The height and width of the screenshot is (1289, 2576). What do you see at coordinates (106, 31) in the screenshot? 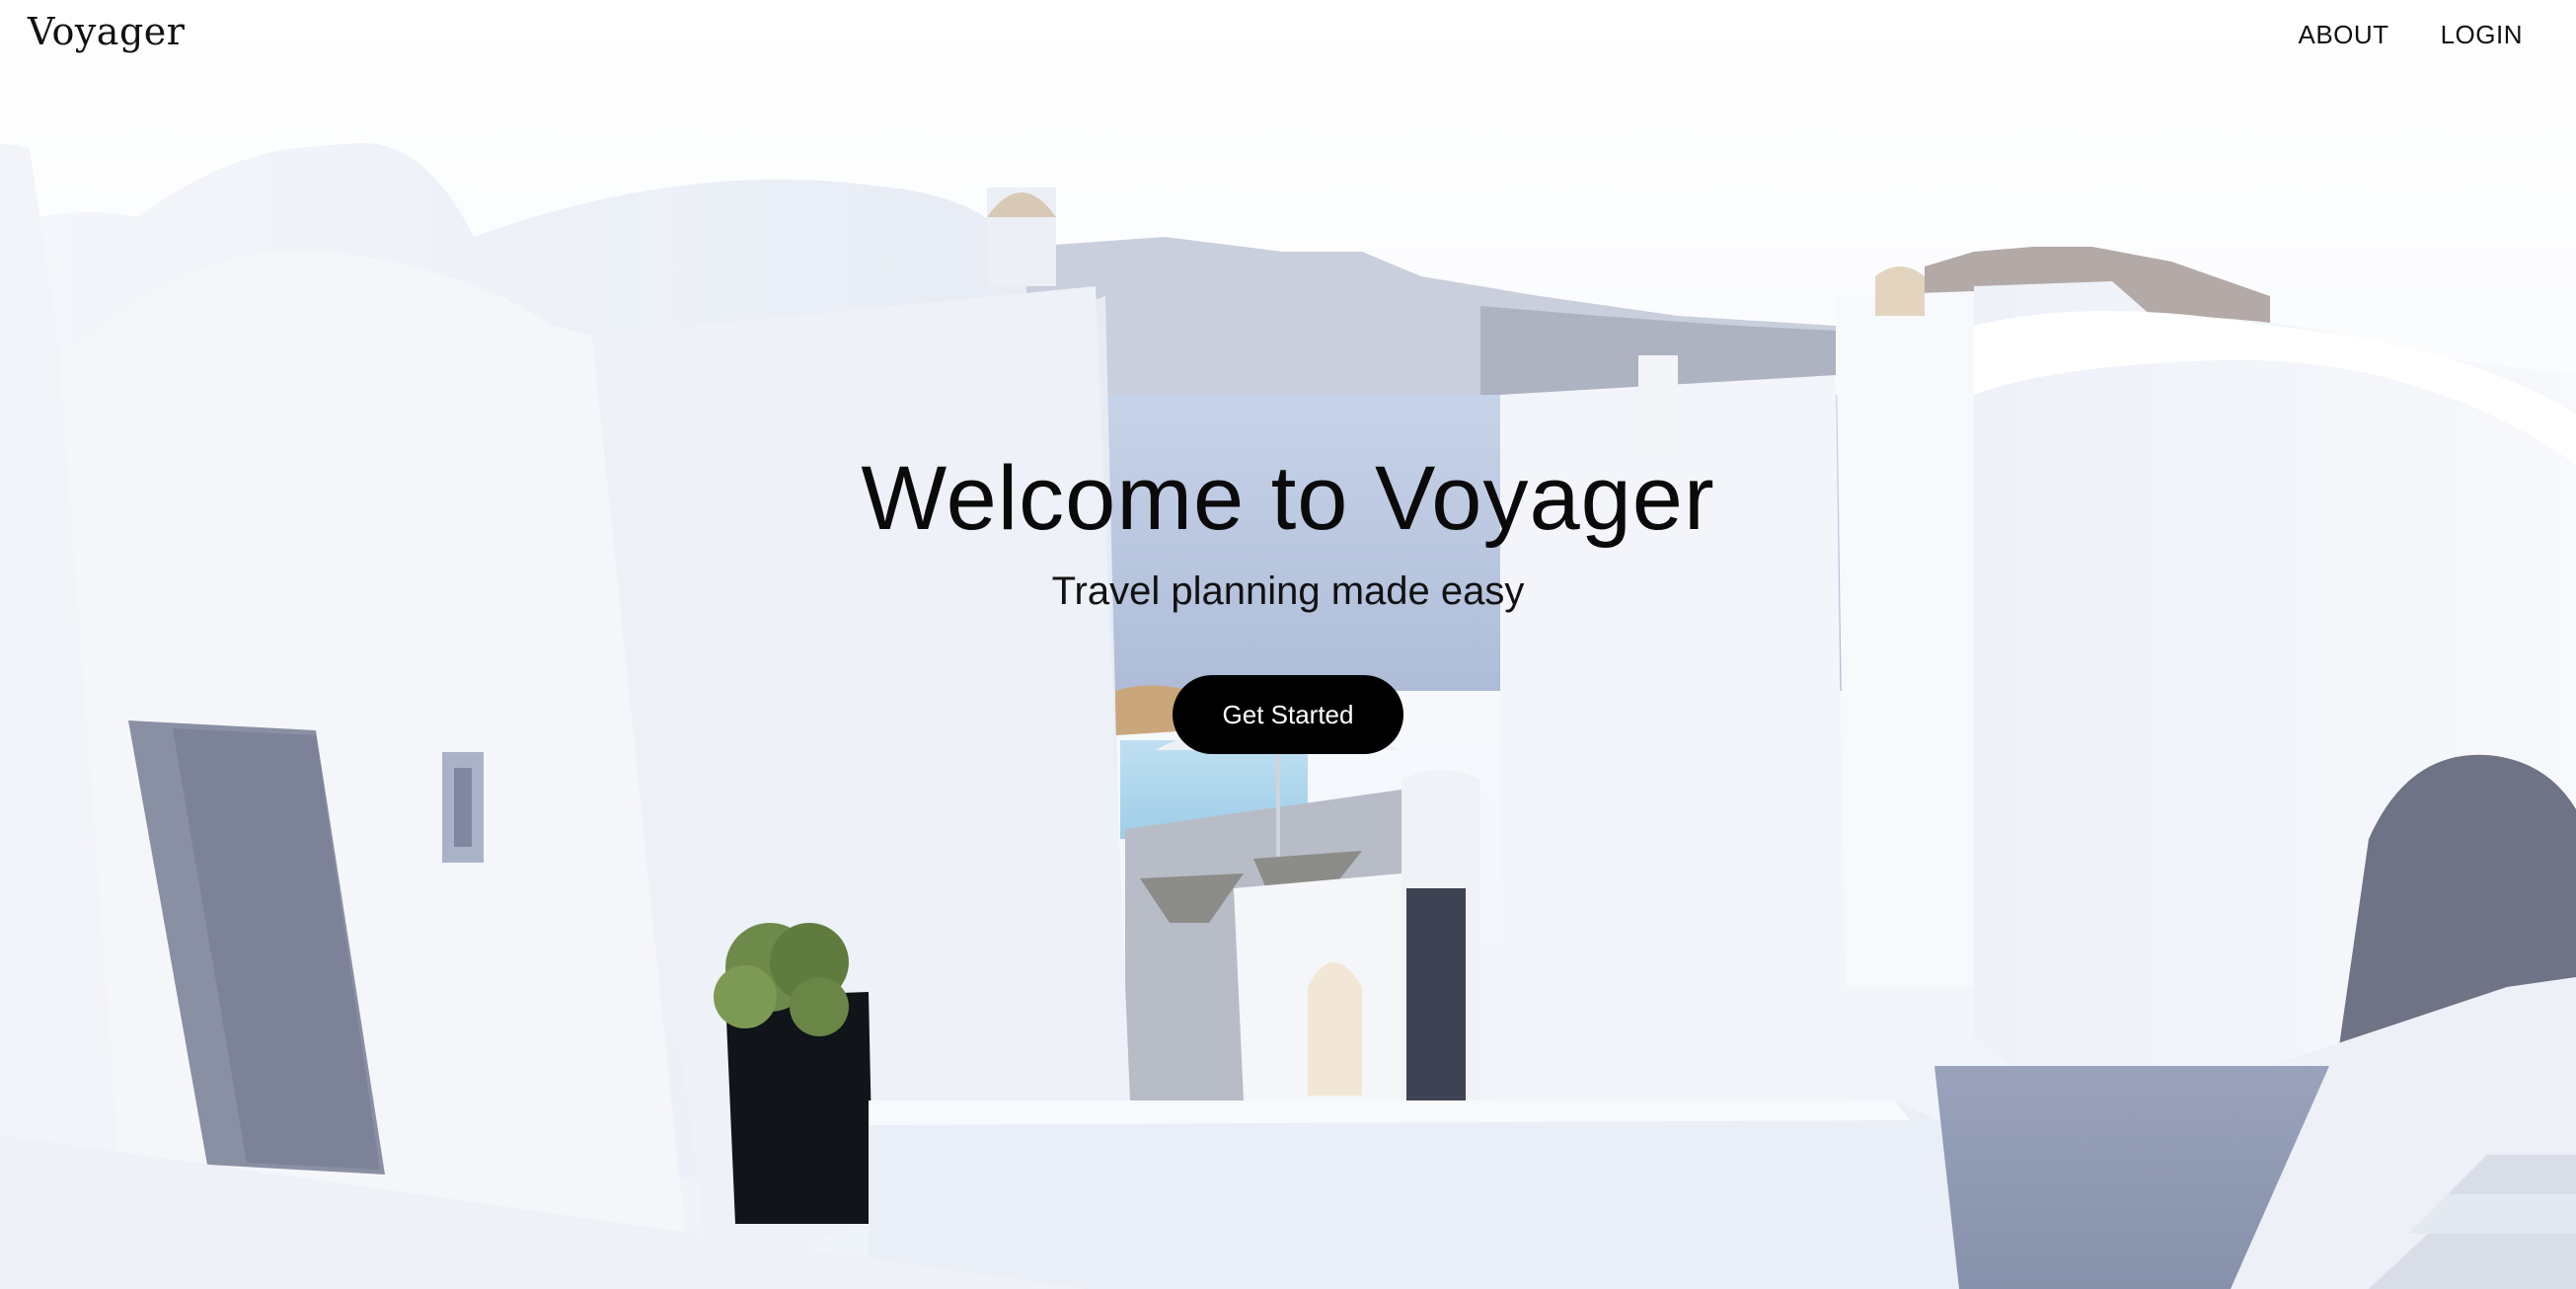
I see `brand-logo: Voyager` at bounding box center [106, 31].